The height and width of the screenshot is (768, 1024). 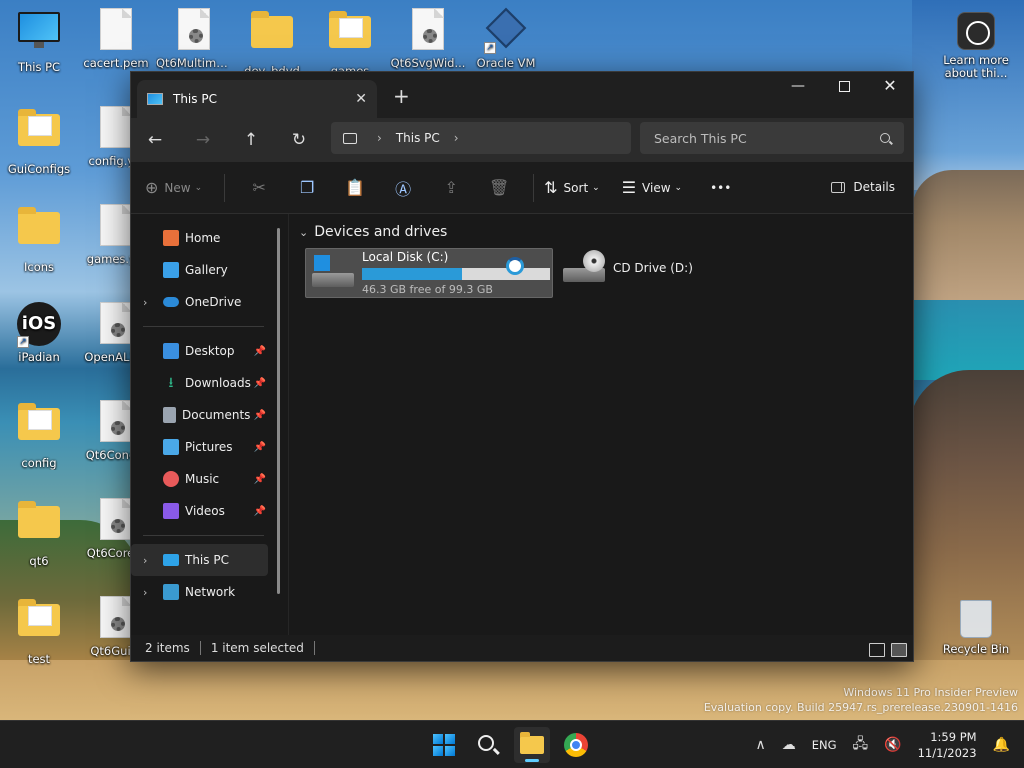 What do you see at coordinates (405, 257) in the screenshot?
I see `drive-name: Local Disk (C:)` at bounding box center [405, 257].